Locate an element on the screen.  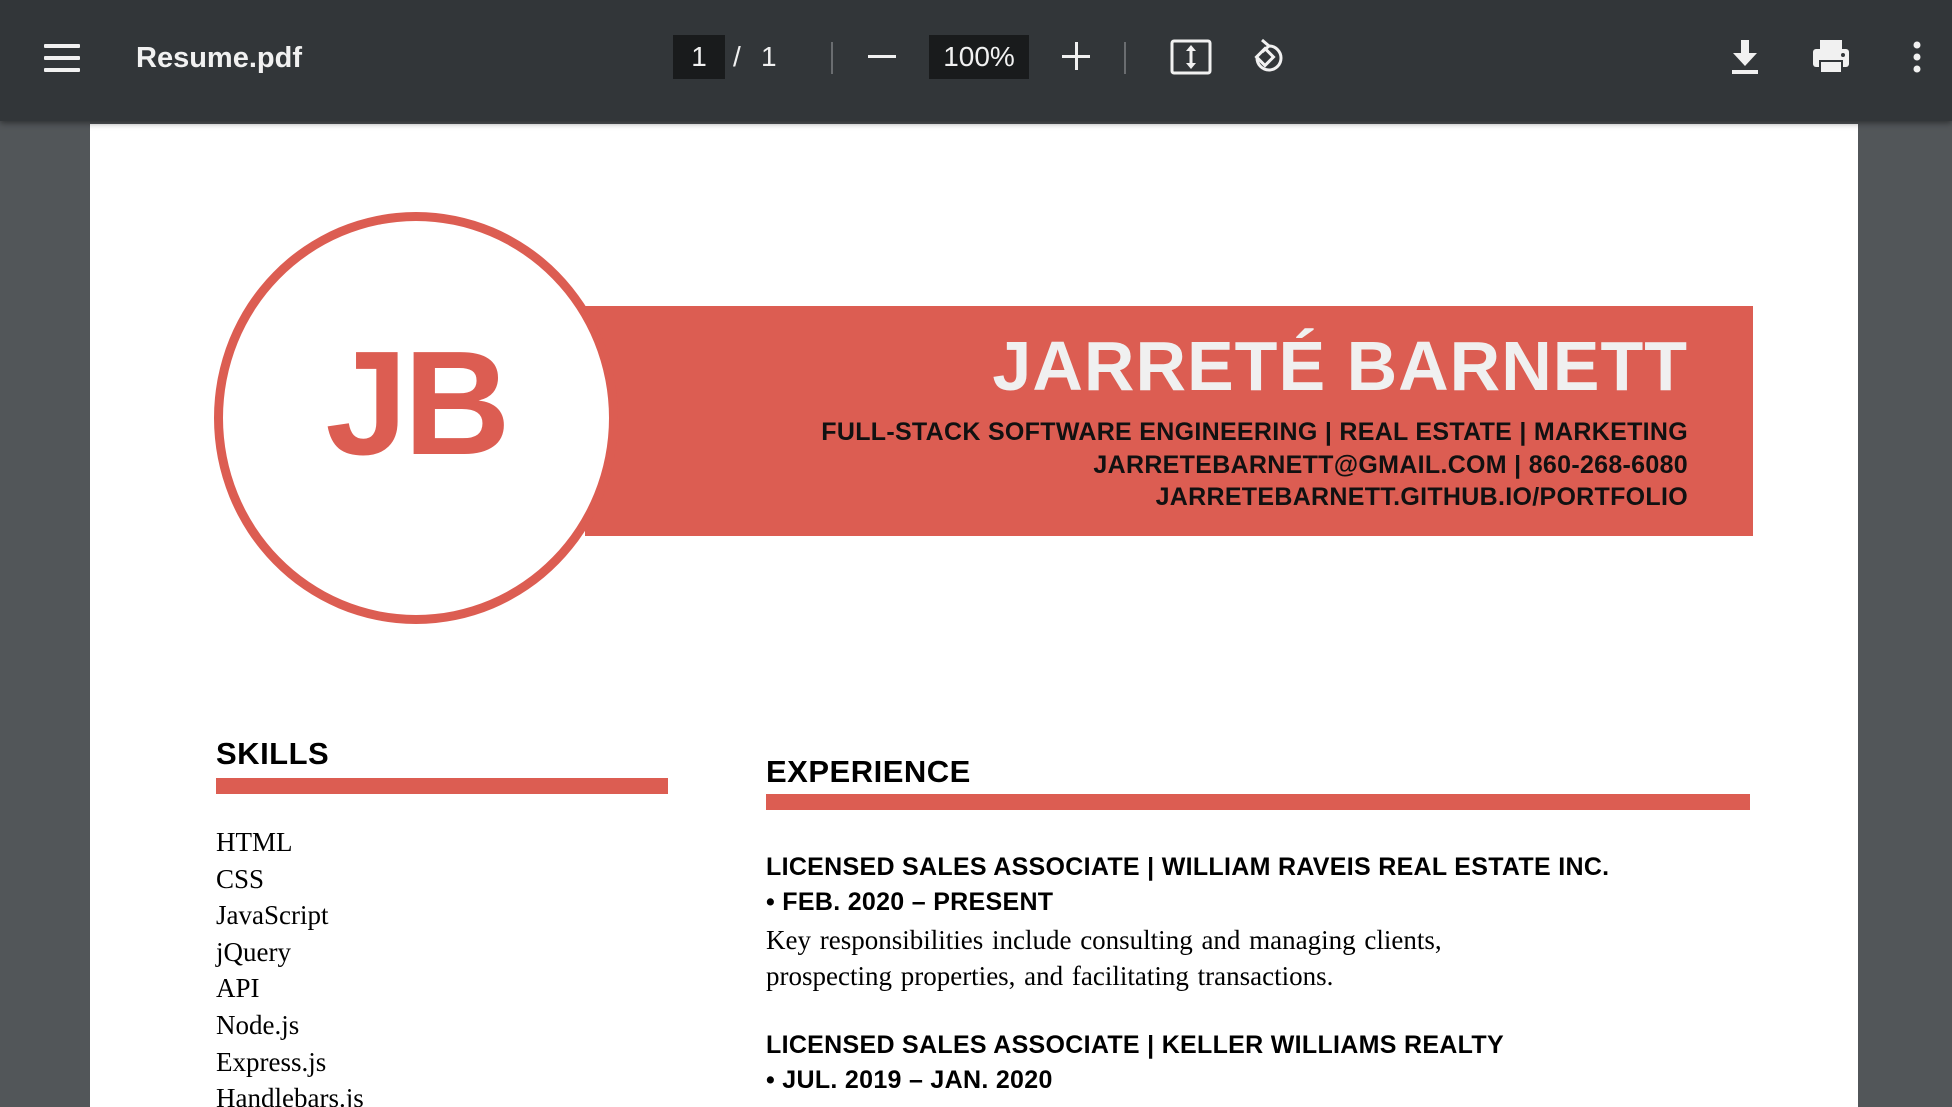
skills-divider is located at coordinates (442, 786).